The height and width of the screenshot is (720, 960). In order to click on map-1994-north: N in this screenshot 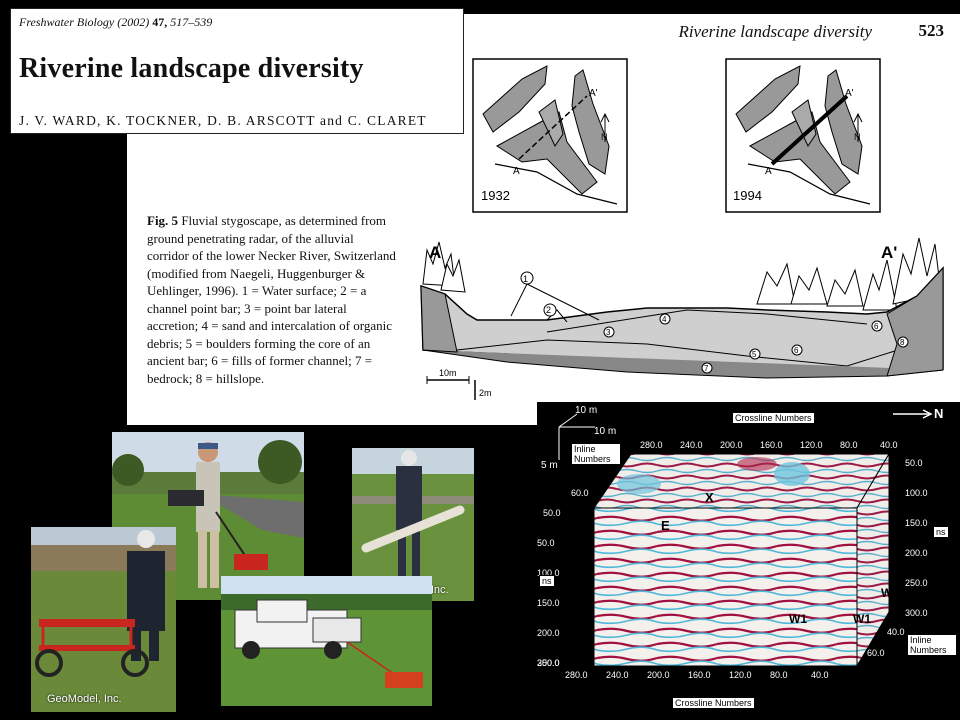, I will do `click(857, 137)`.